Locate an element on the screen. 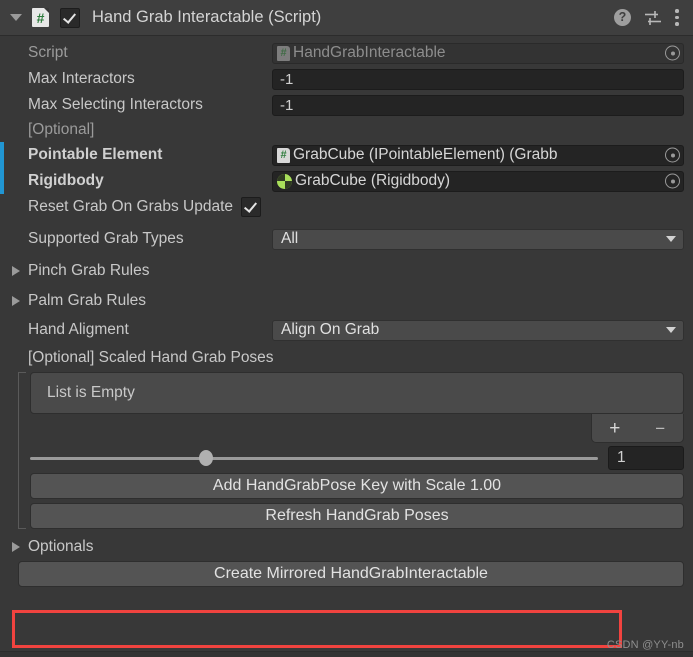 The width and height of the screenshot is (693, 657). component-enabled-checkbox is located at coordinates (70, 17).